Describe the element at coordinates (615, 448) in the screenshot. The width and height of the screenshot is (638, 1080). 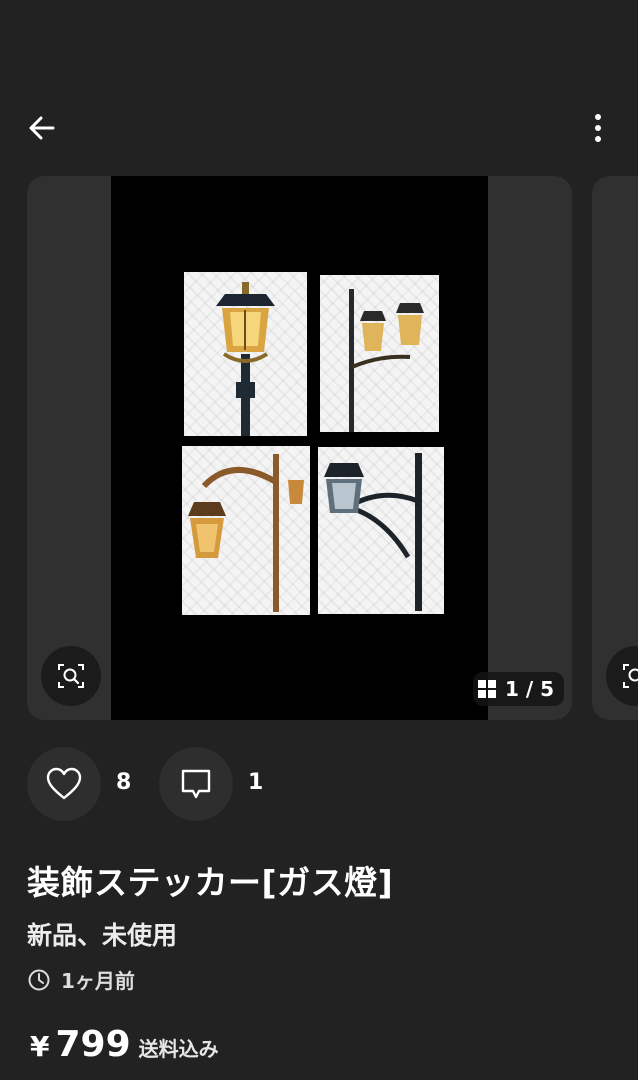
I see `carousel-slide-next` at that location.